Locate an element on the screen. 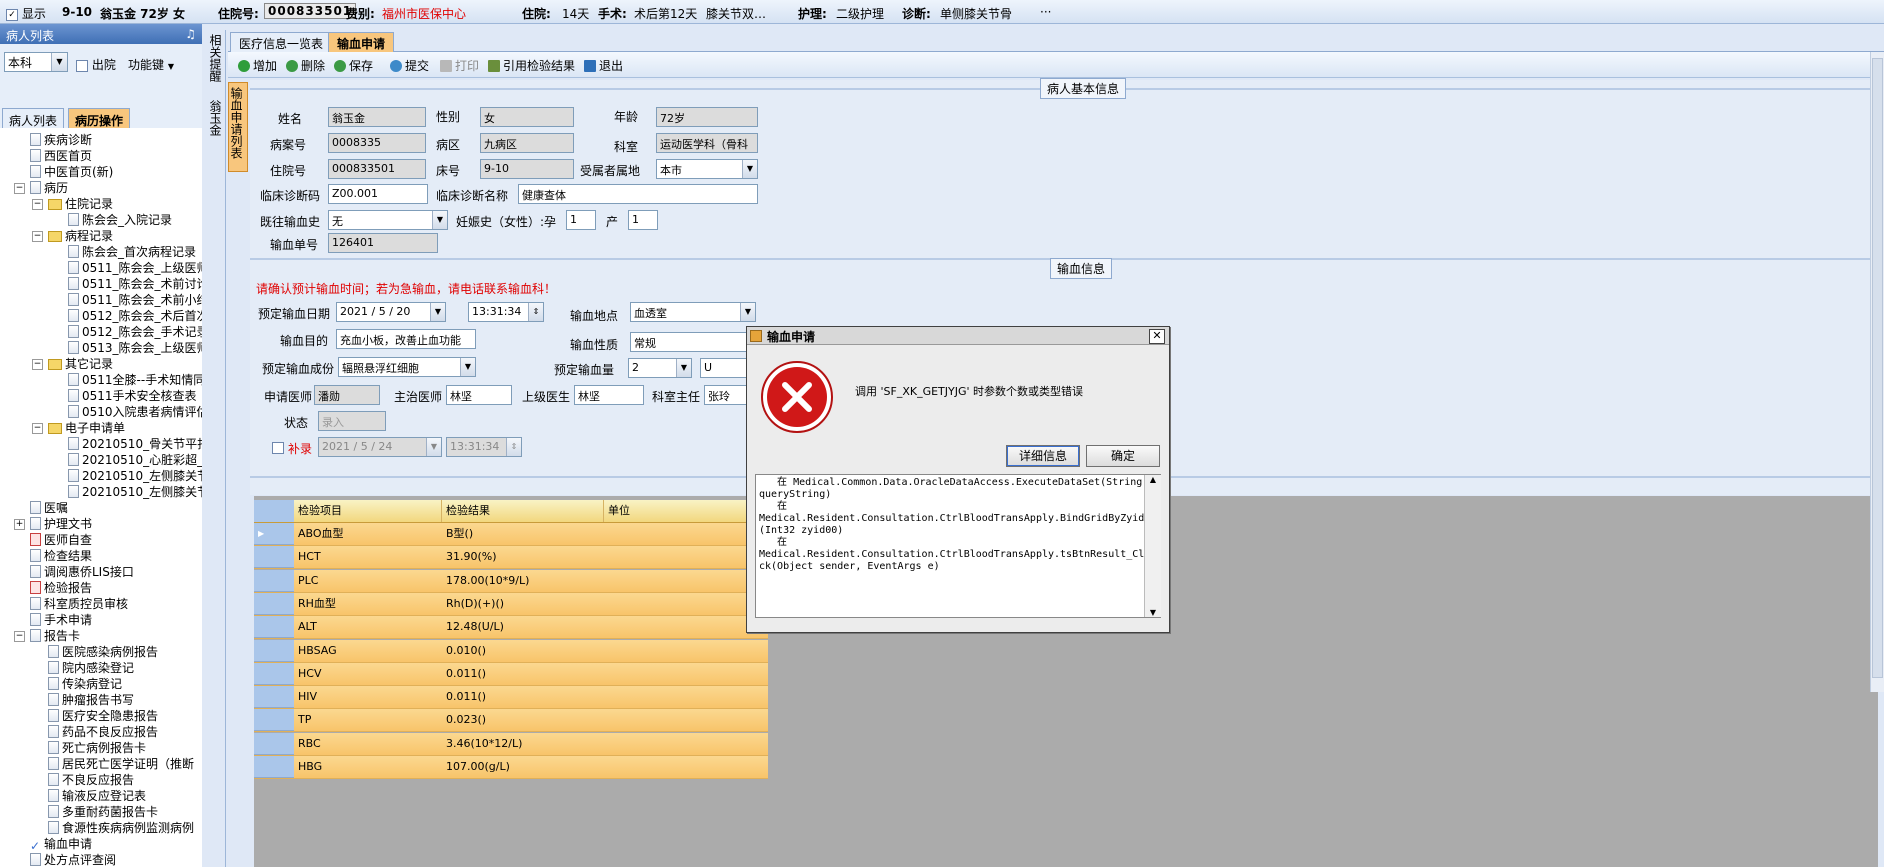 This screenshot has width=1884, height=867. tree-item: 0511_陈会会_术前讨论 is located at coordinates (135, 284).